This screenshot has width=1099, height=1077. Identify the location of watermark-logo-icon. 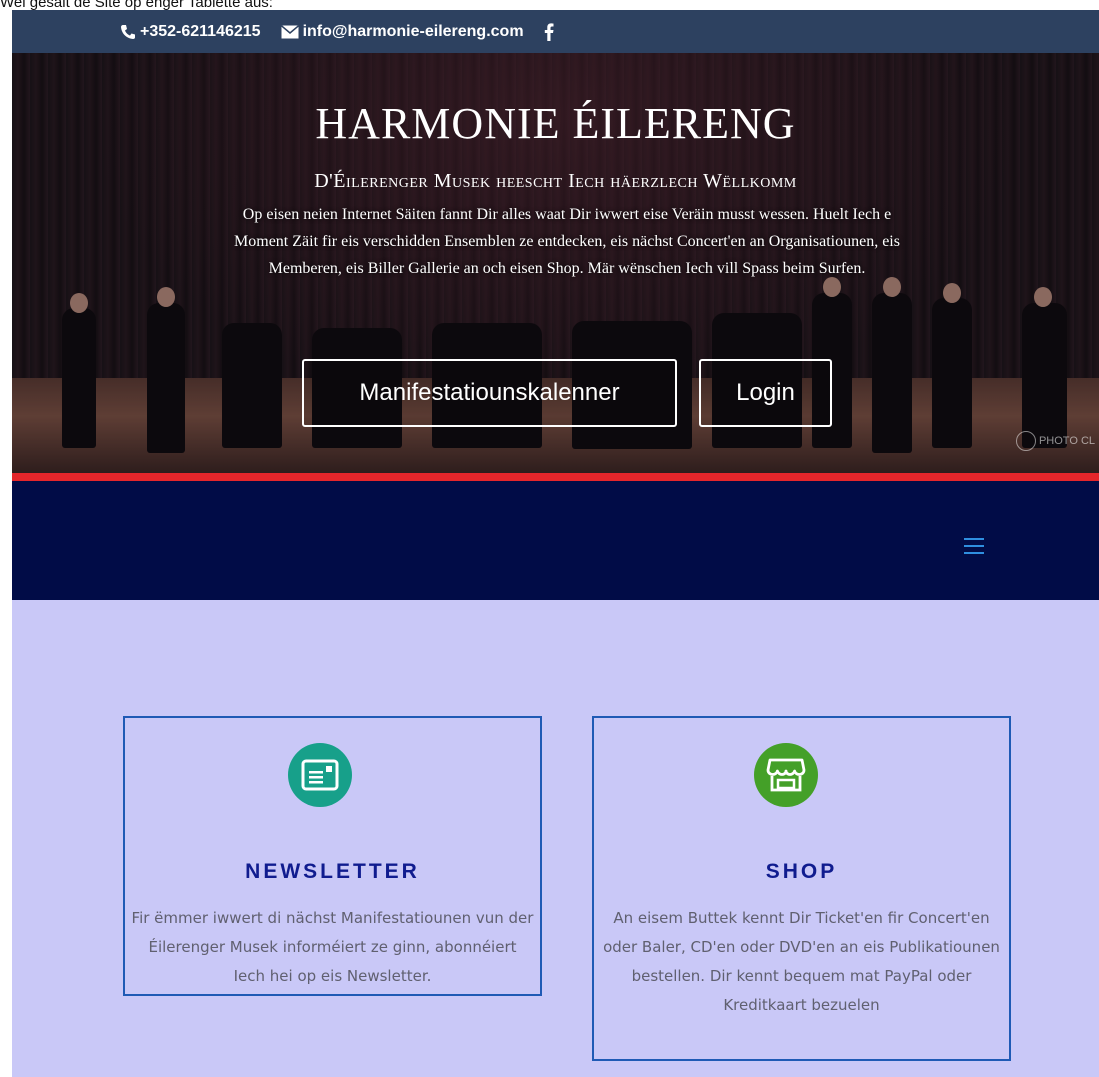
(1025, 441).